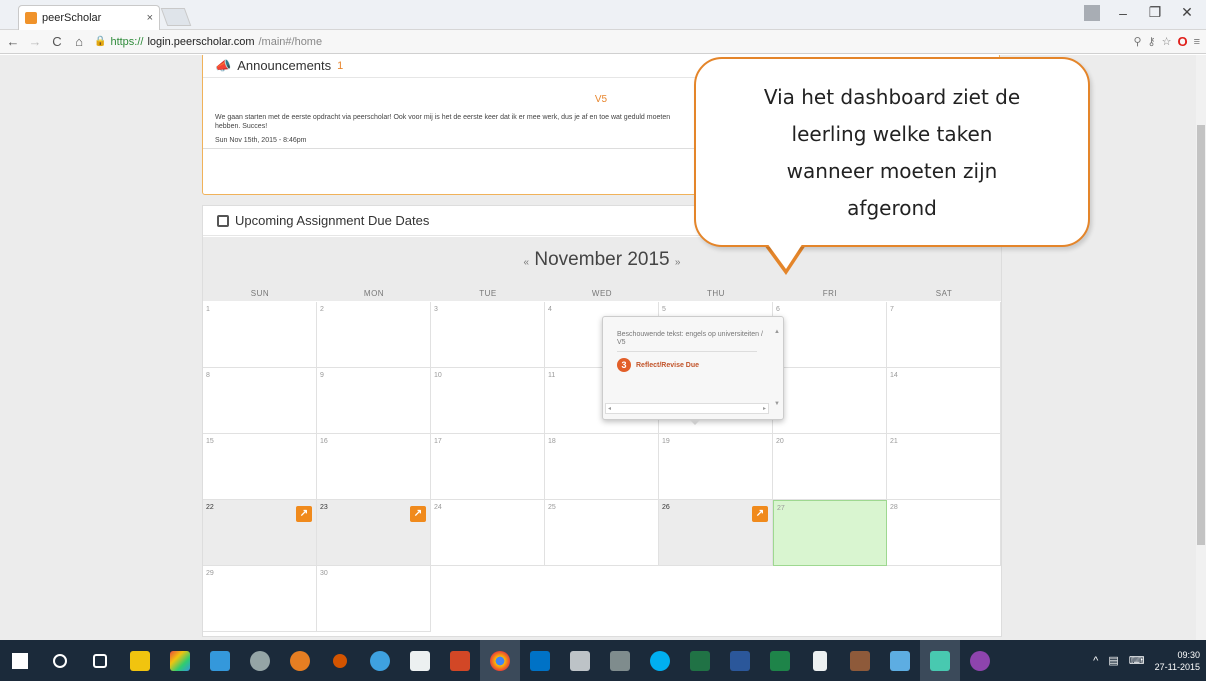  What do you see at coordinates (436, 309) in the screenshot?
I see `day-number: 3` at bounding box center [436, 309].